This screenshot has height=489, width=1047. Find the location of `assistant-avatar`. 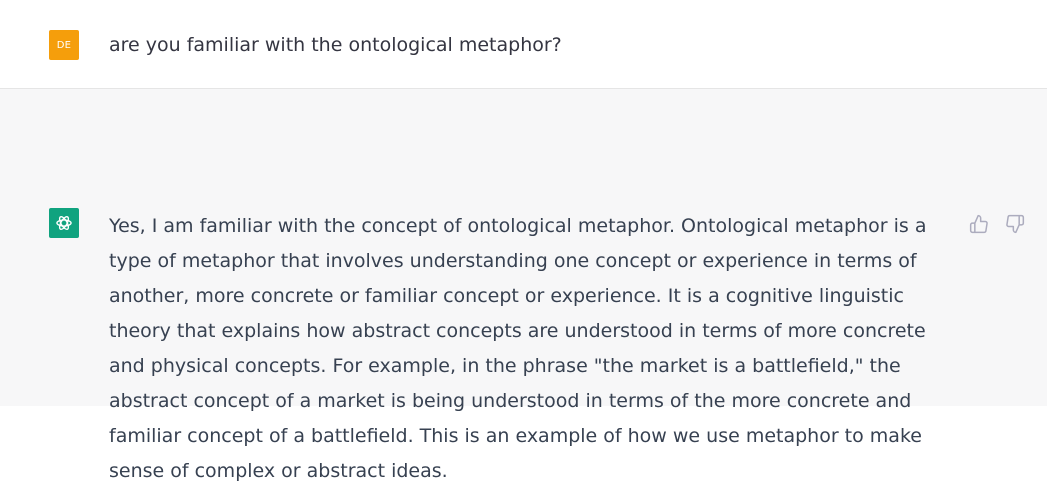

assistant-avatar is located at coordinates (64, 223).